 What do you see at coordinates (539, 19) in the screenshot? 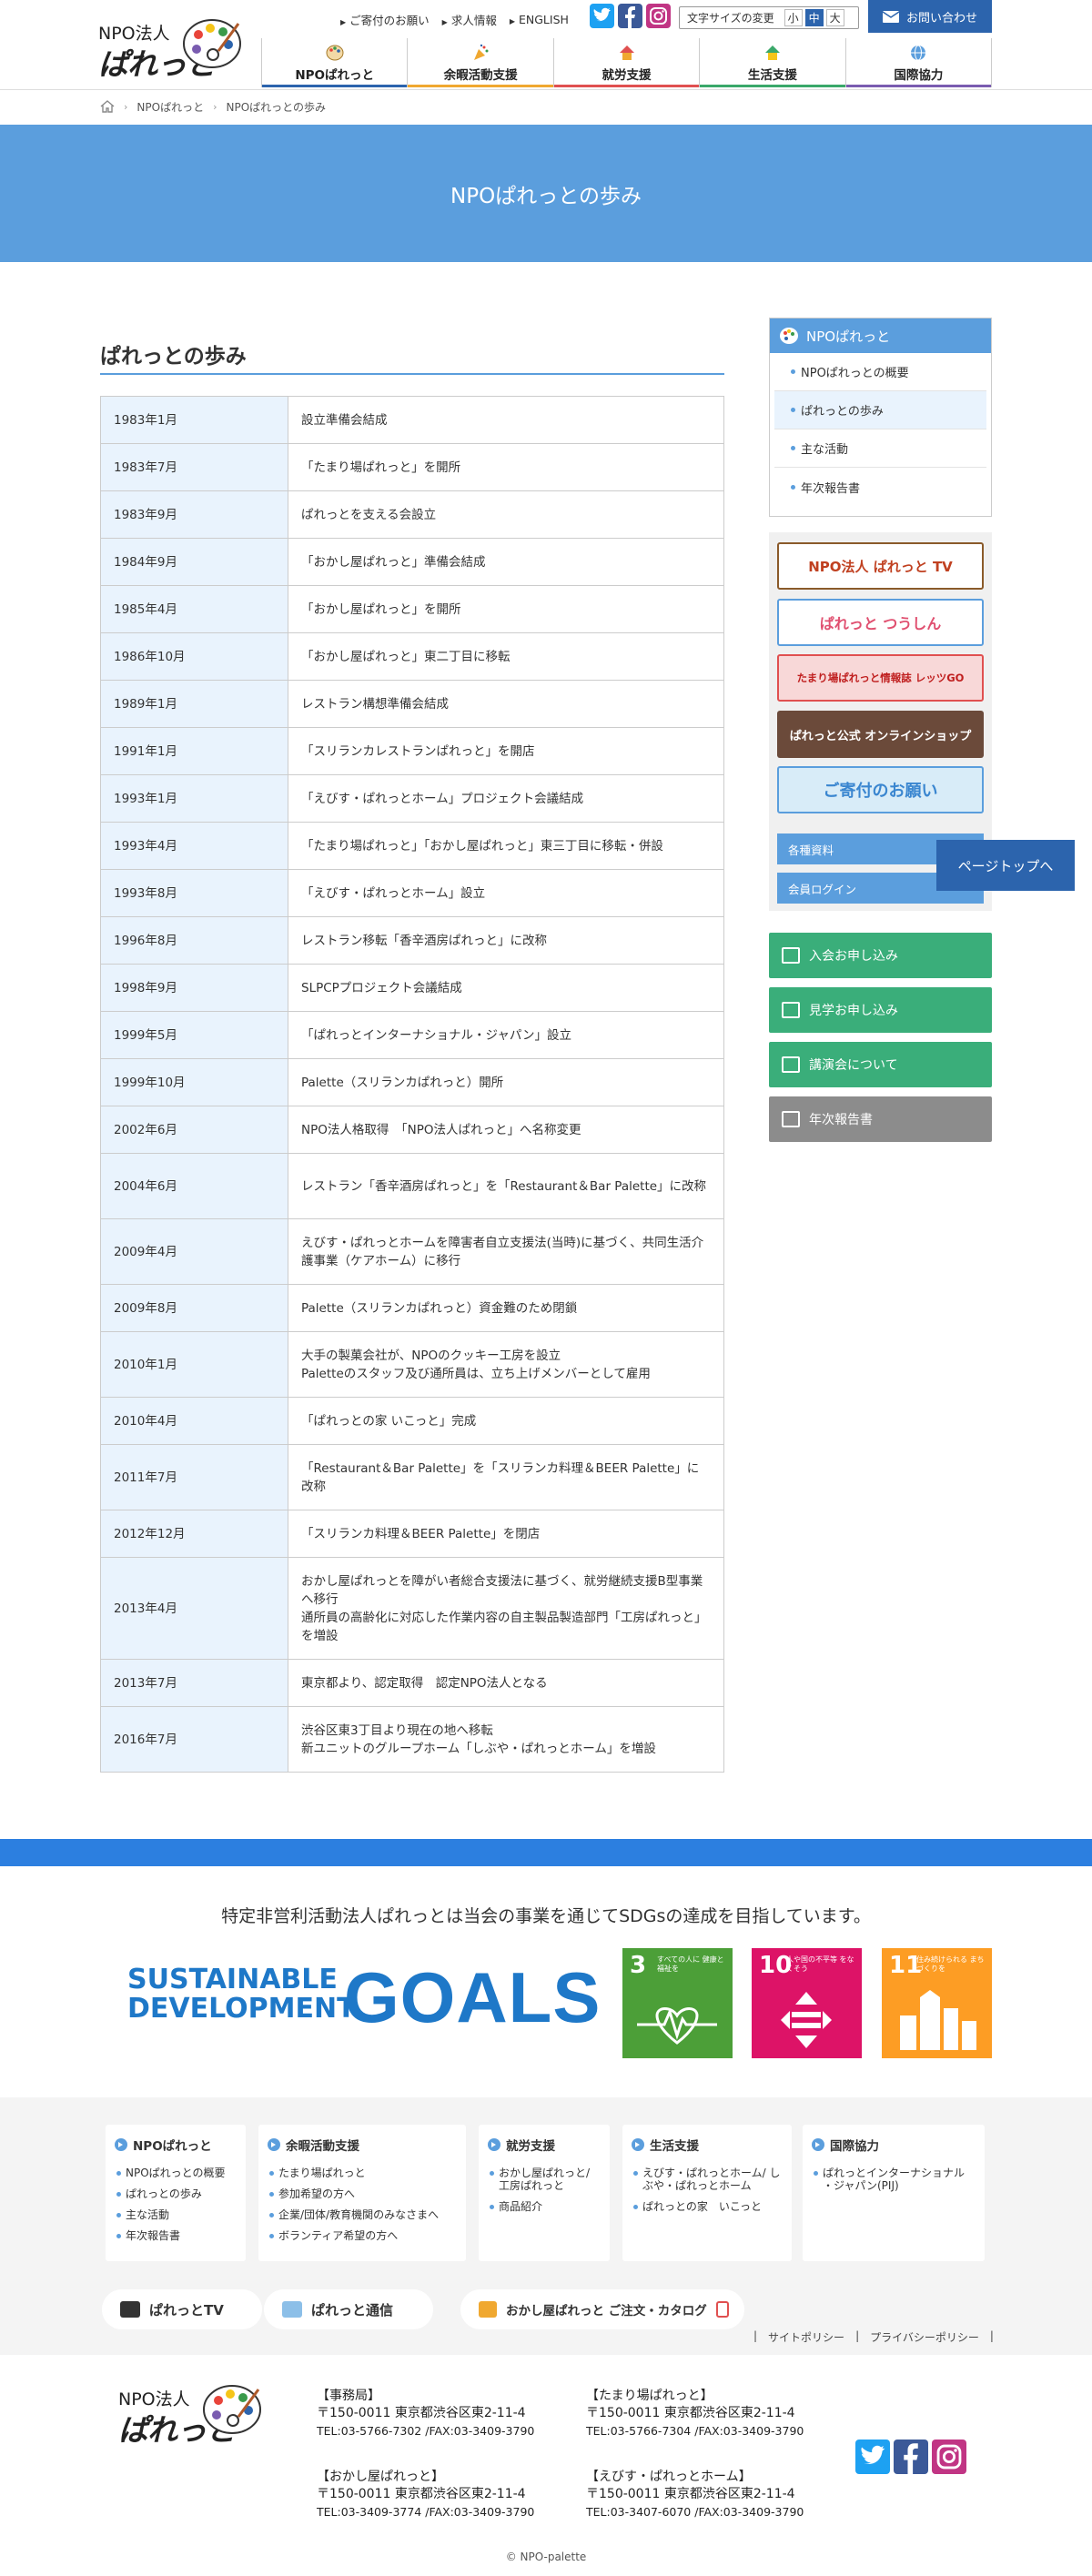
I see `util-link-english: ▶ ENGLISH` at bounding box center [539, 19].